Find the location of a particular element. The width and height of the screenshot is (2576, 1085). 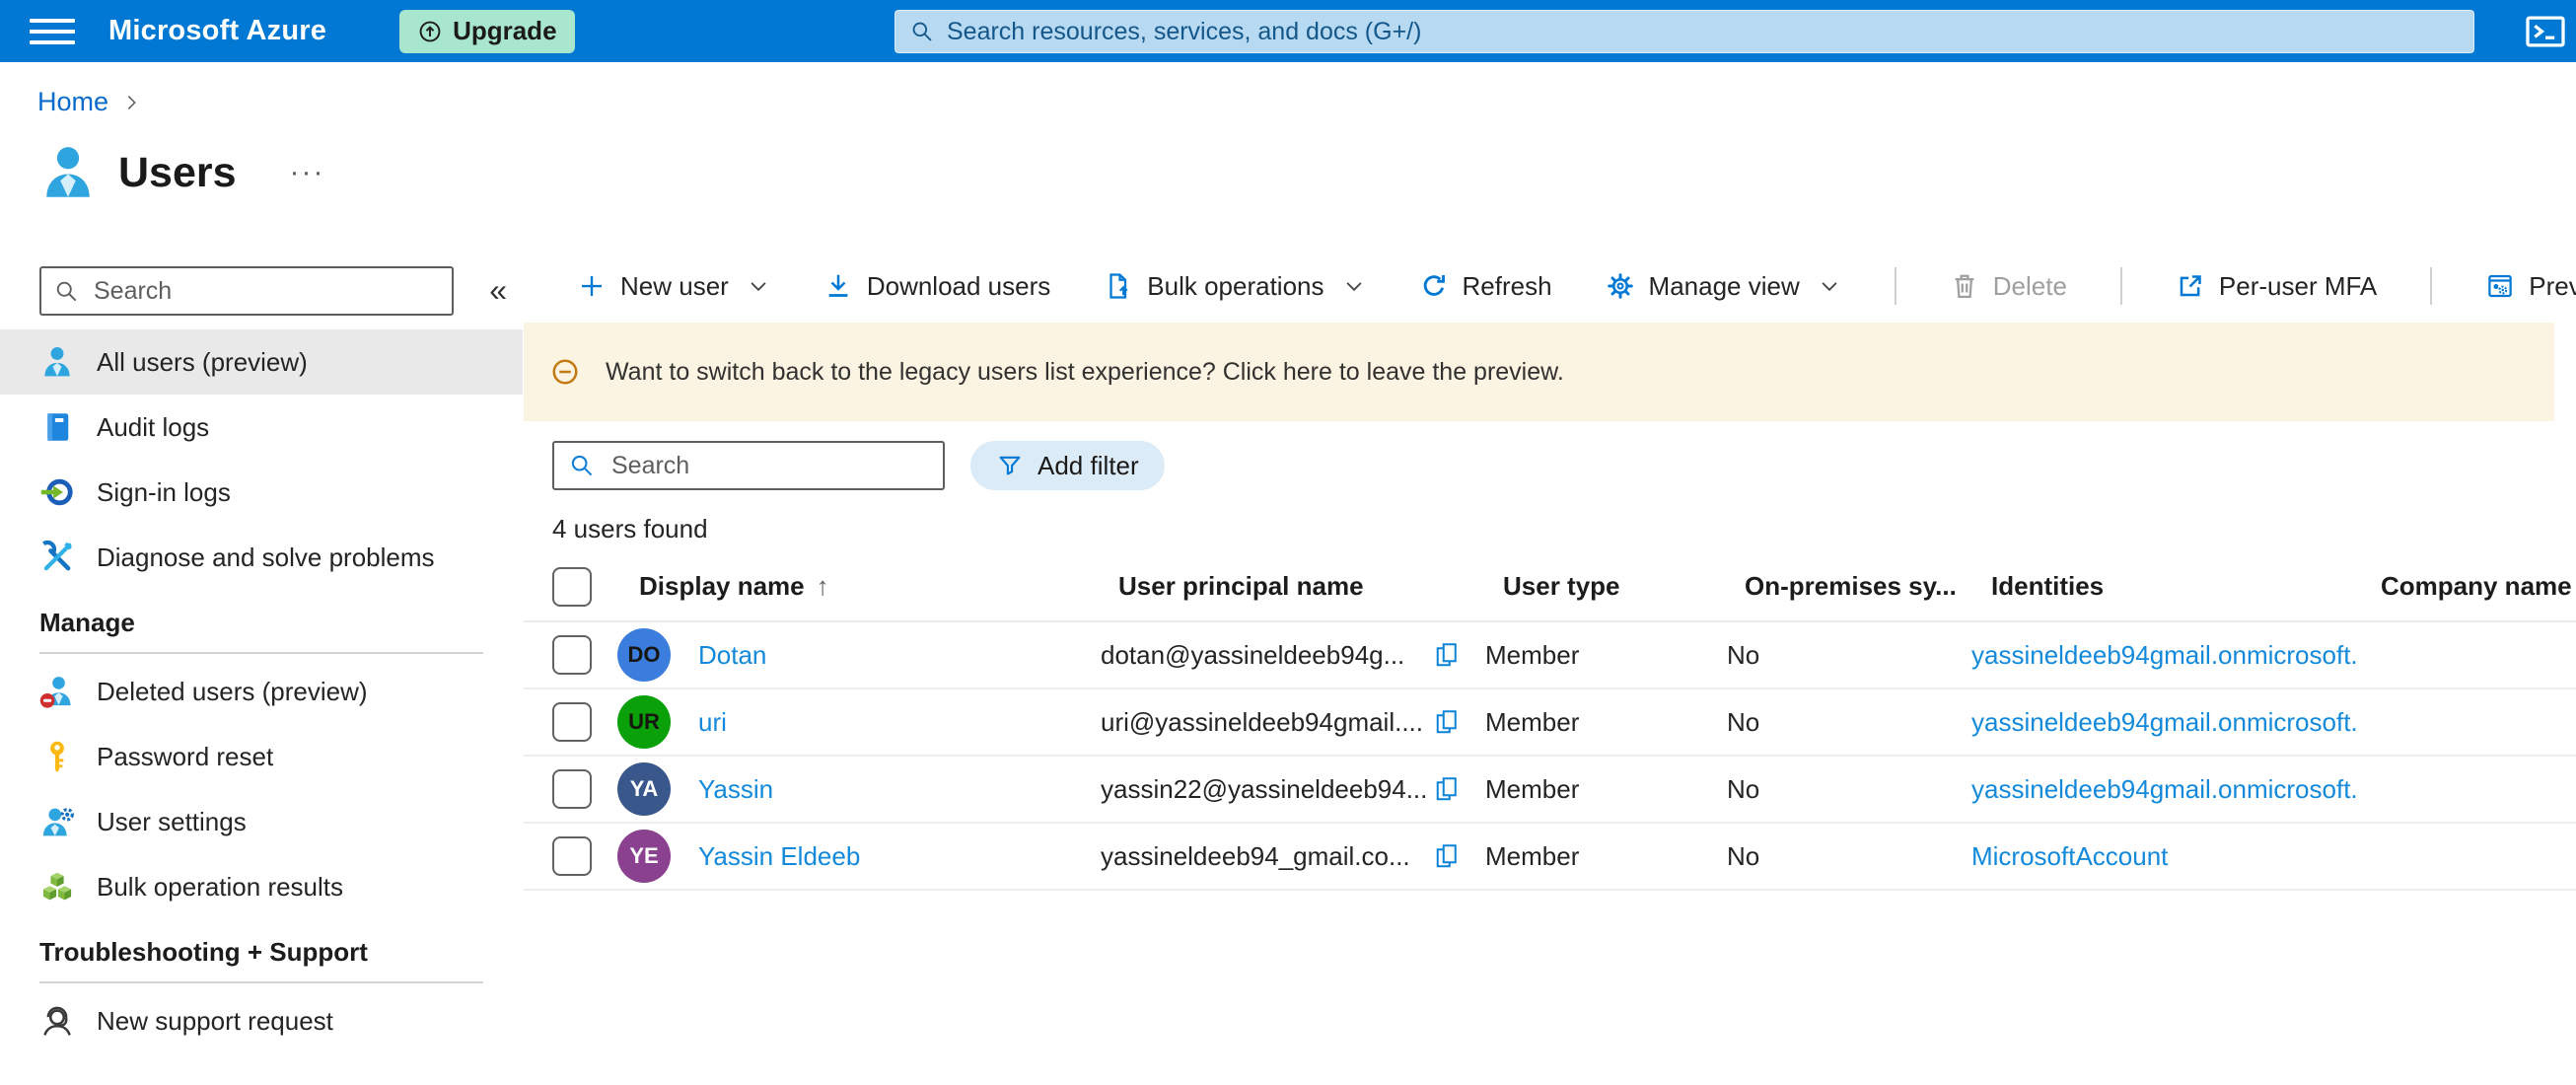

select-all-checkbox is located at coordinates (572, 586).